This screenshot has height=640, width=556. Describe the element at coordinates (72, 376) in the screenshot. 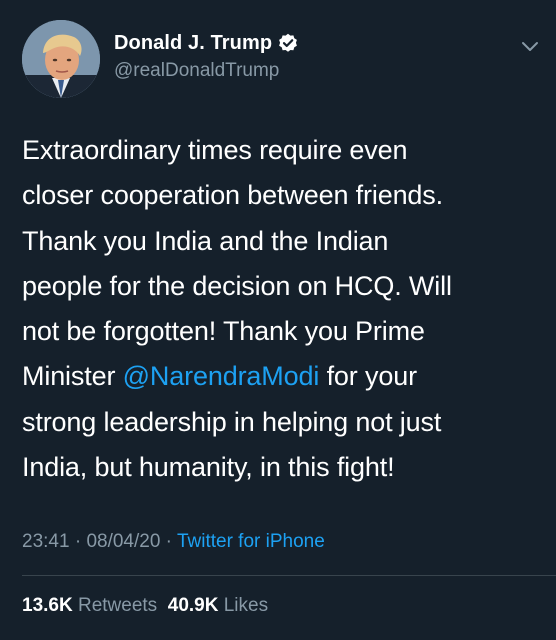

I see `tweet-line-segment: Minister` at that location.